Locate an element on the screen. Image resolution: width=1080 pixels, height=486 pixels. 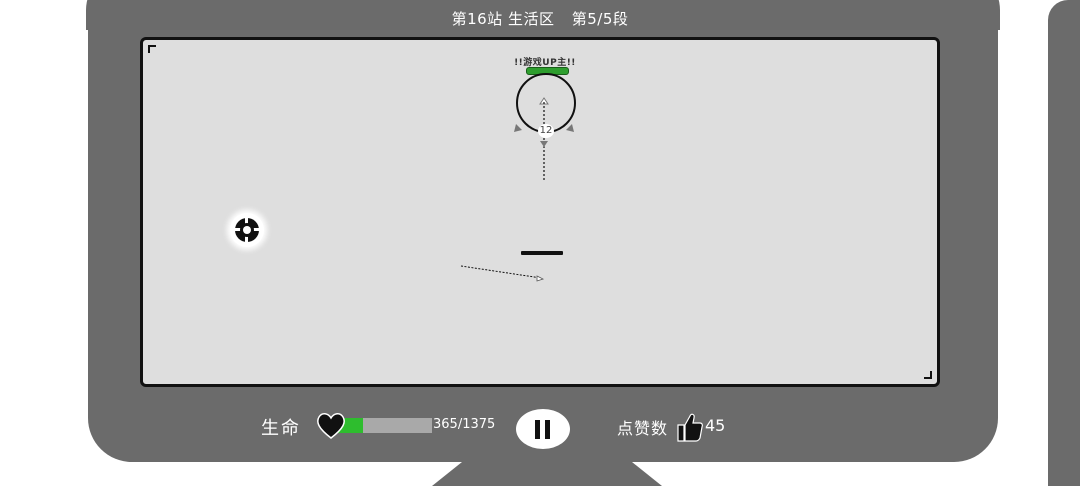
station-label: 第16站 生活区 is located at coordinates (503, 19).